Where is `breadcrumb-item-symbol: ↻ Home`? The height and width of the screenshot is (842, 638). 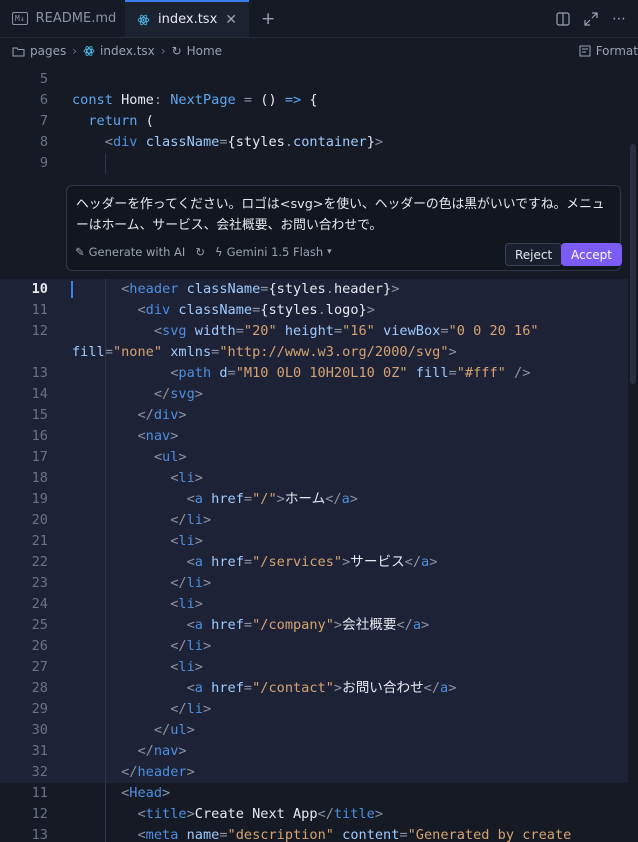 breadcrumb-item-symbol: ↻ Home is located at coordinates (197, 51).